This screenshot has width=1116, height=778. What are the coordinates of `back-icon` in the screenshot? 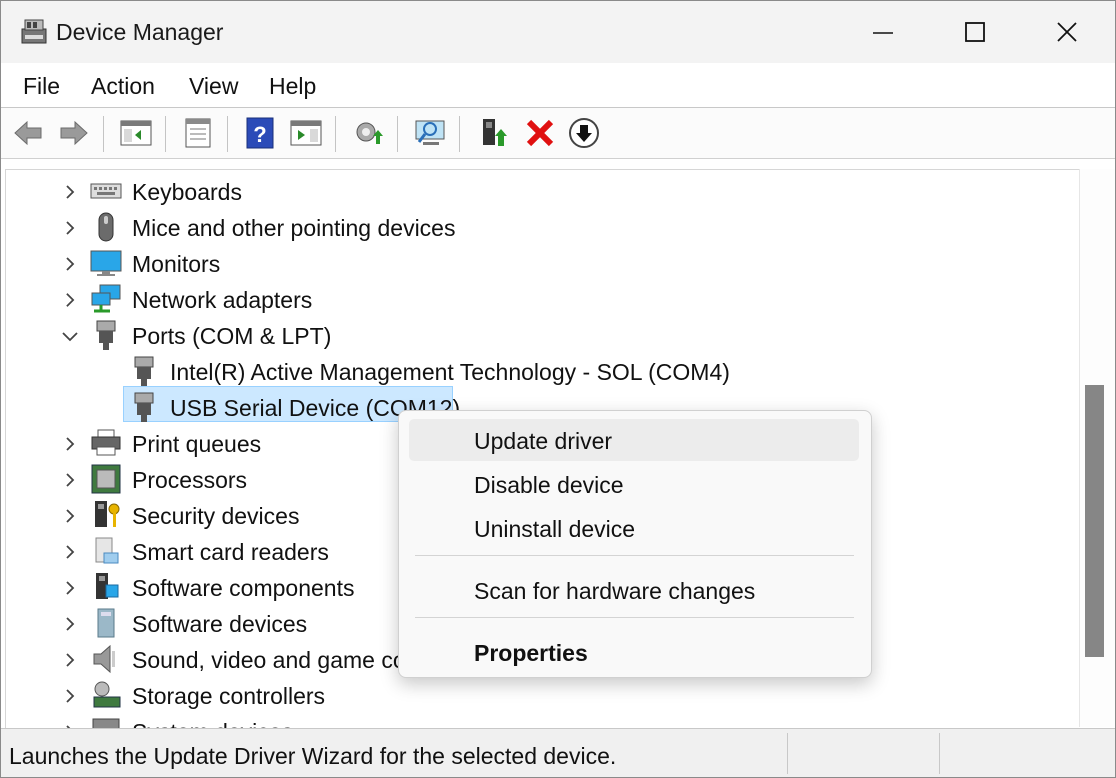 It's located at (28, 133).